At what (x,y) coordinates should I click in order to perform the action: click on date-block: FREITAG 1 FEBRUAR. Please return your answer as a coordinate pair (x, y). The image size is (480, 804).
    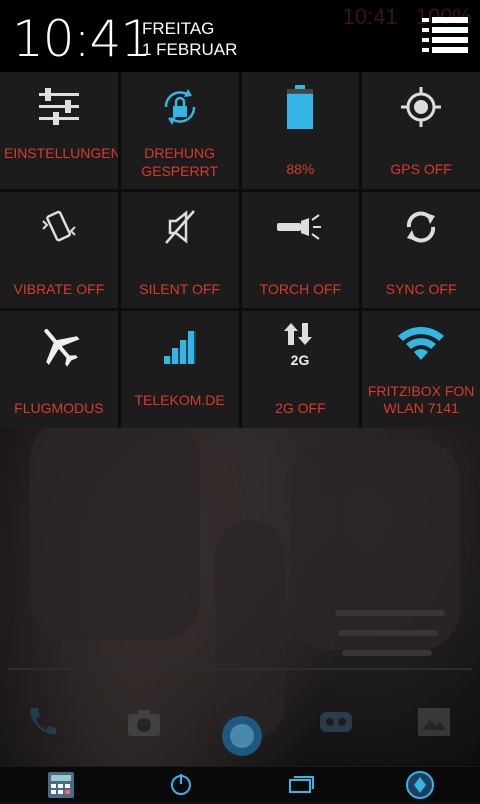
    Looking at the image, I should click on (189, 39).